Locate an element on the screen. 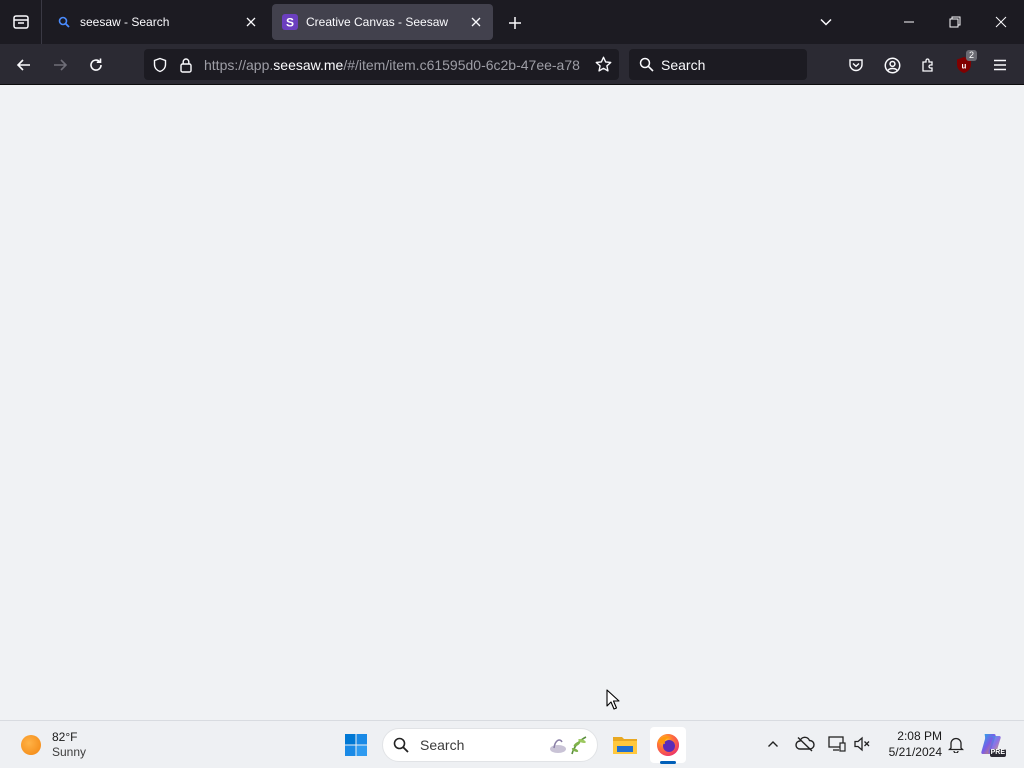 This screenshot has height=768, width=1024. volume-tray-button is located at coordinates (862, 744).